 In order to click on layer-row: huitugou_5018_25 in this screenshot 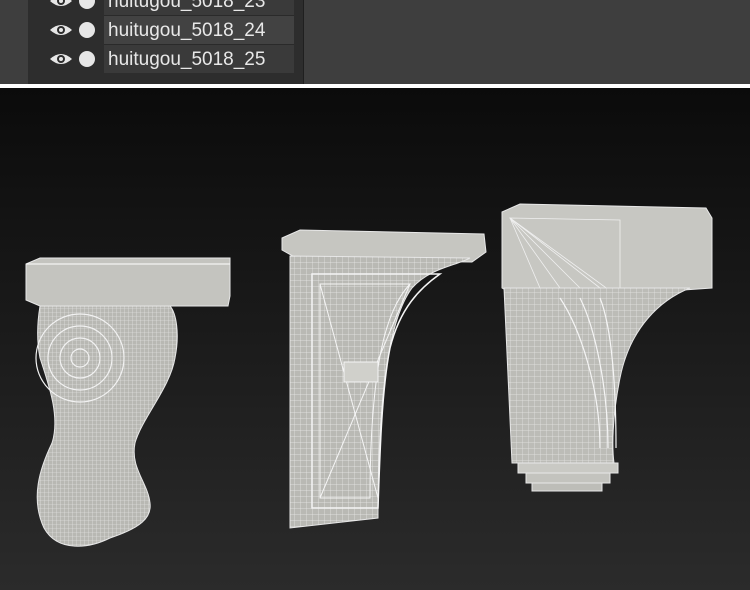, I will do `click(165, 58)`.